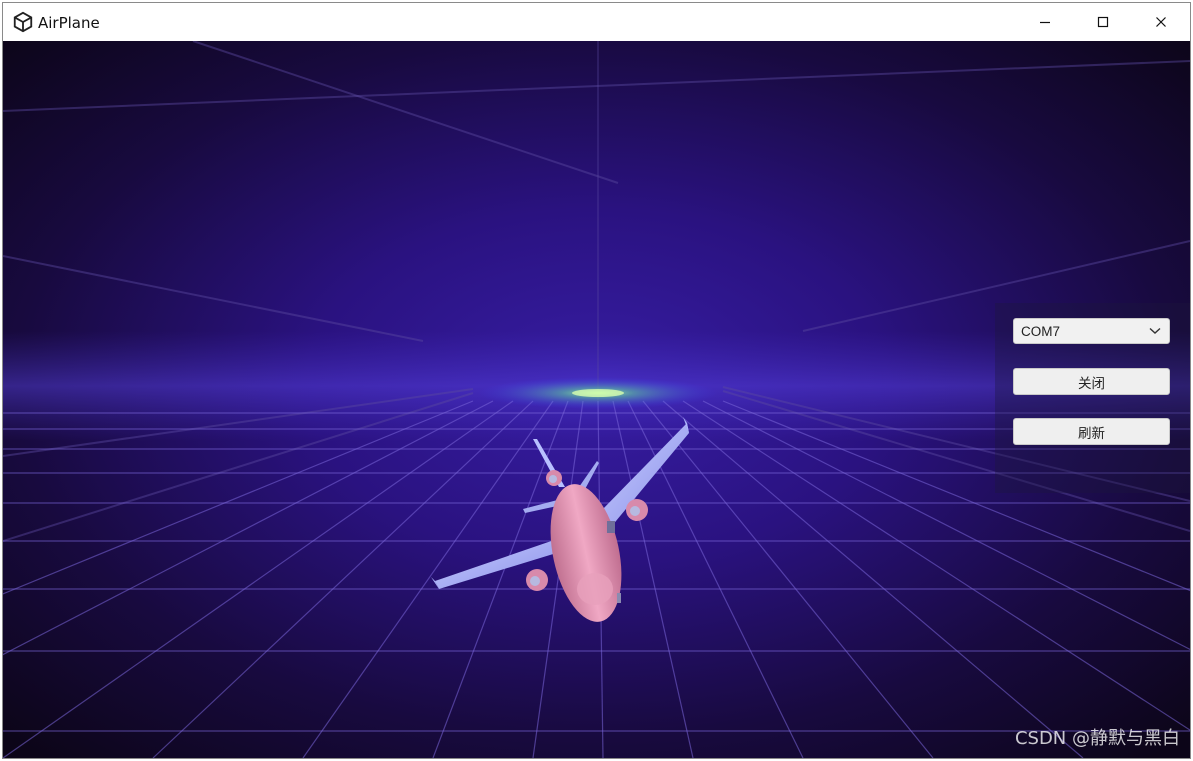 The height and width of the screenshot is (761, 1193). I want to click on close-window-button, so click(1161, 22).